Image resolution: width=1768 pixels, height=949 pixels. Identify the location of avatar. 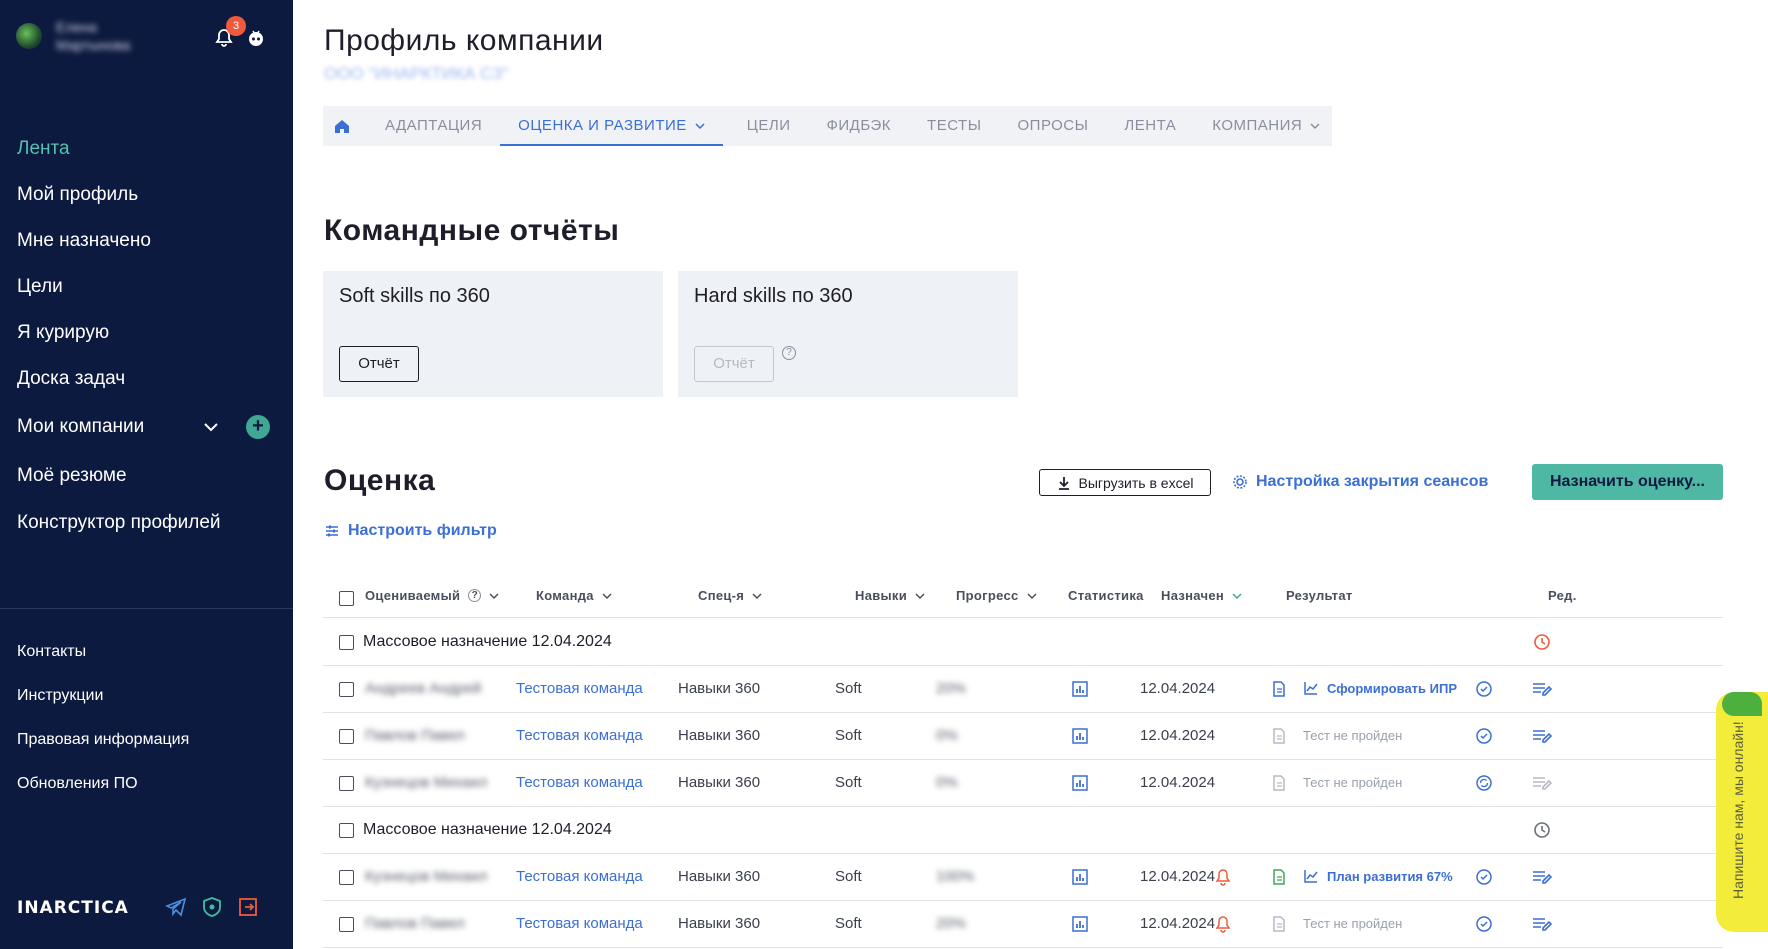
(29, 36).